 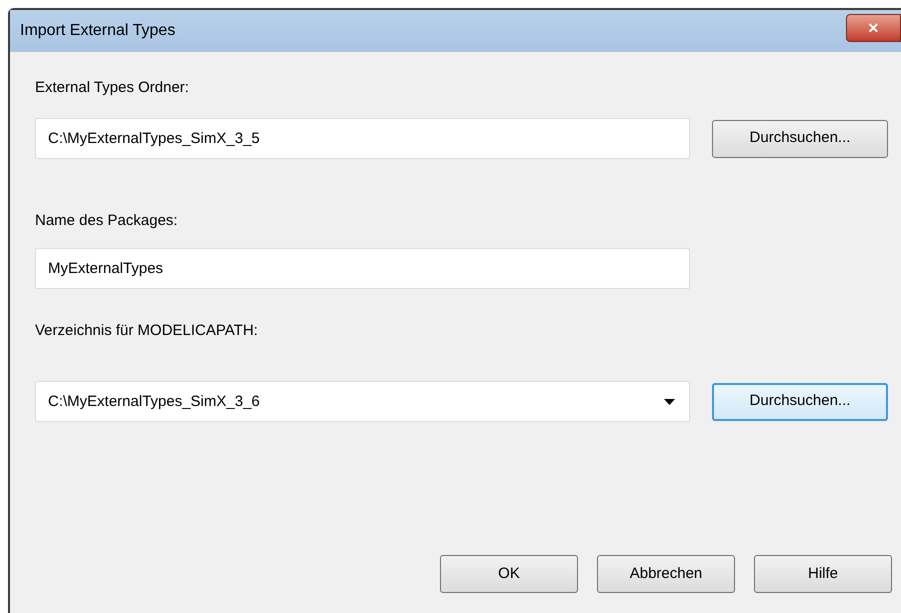 What do you see at coordinates (669, 402) in the screenshot?
I see `dropdown-arrow-icon` at bounding box center [669, 402].